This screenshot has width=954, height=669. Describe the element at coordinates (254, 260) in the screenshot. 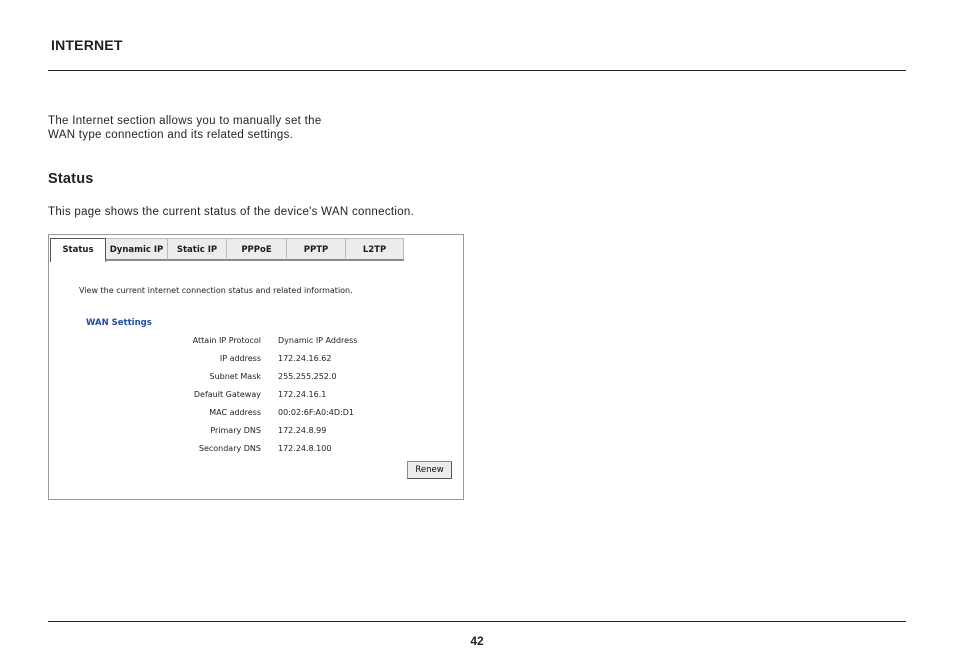

I see `tab-underline` at that location.